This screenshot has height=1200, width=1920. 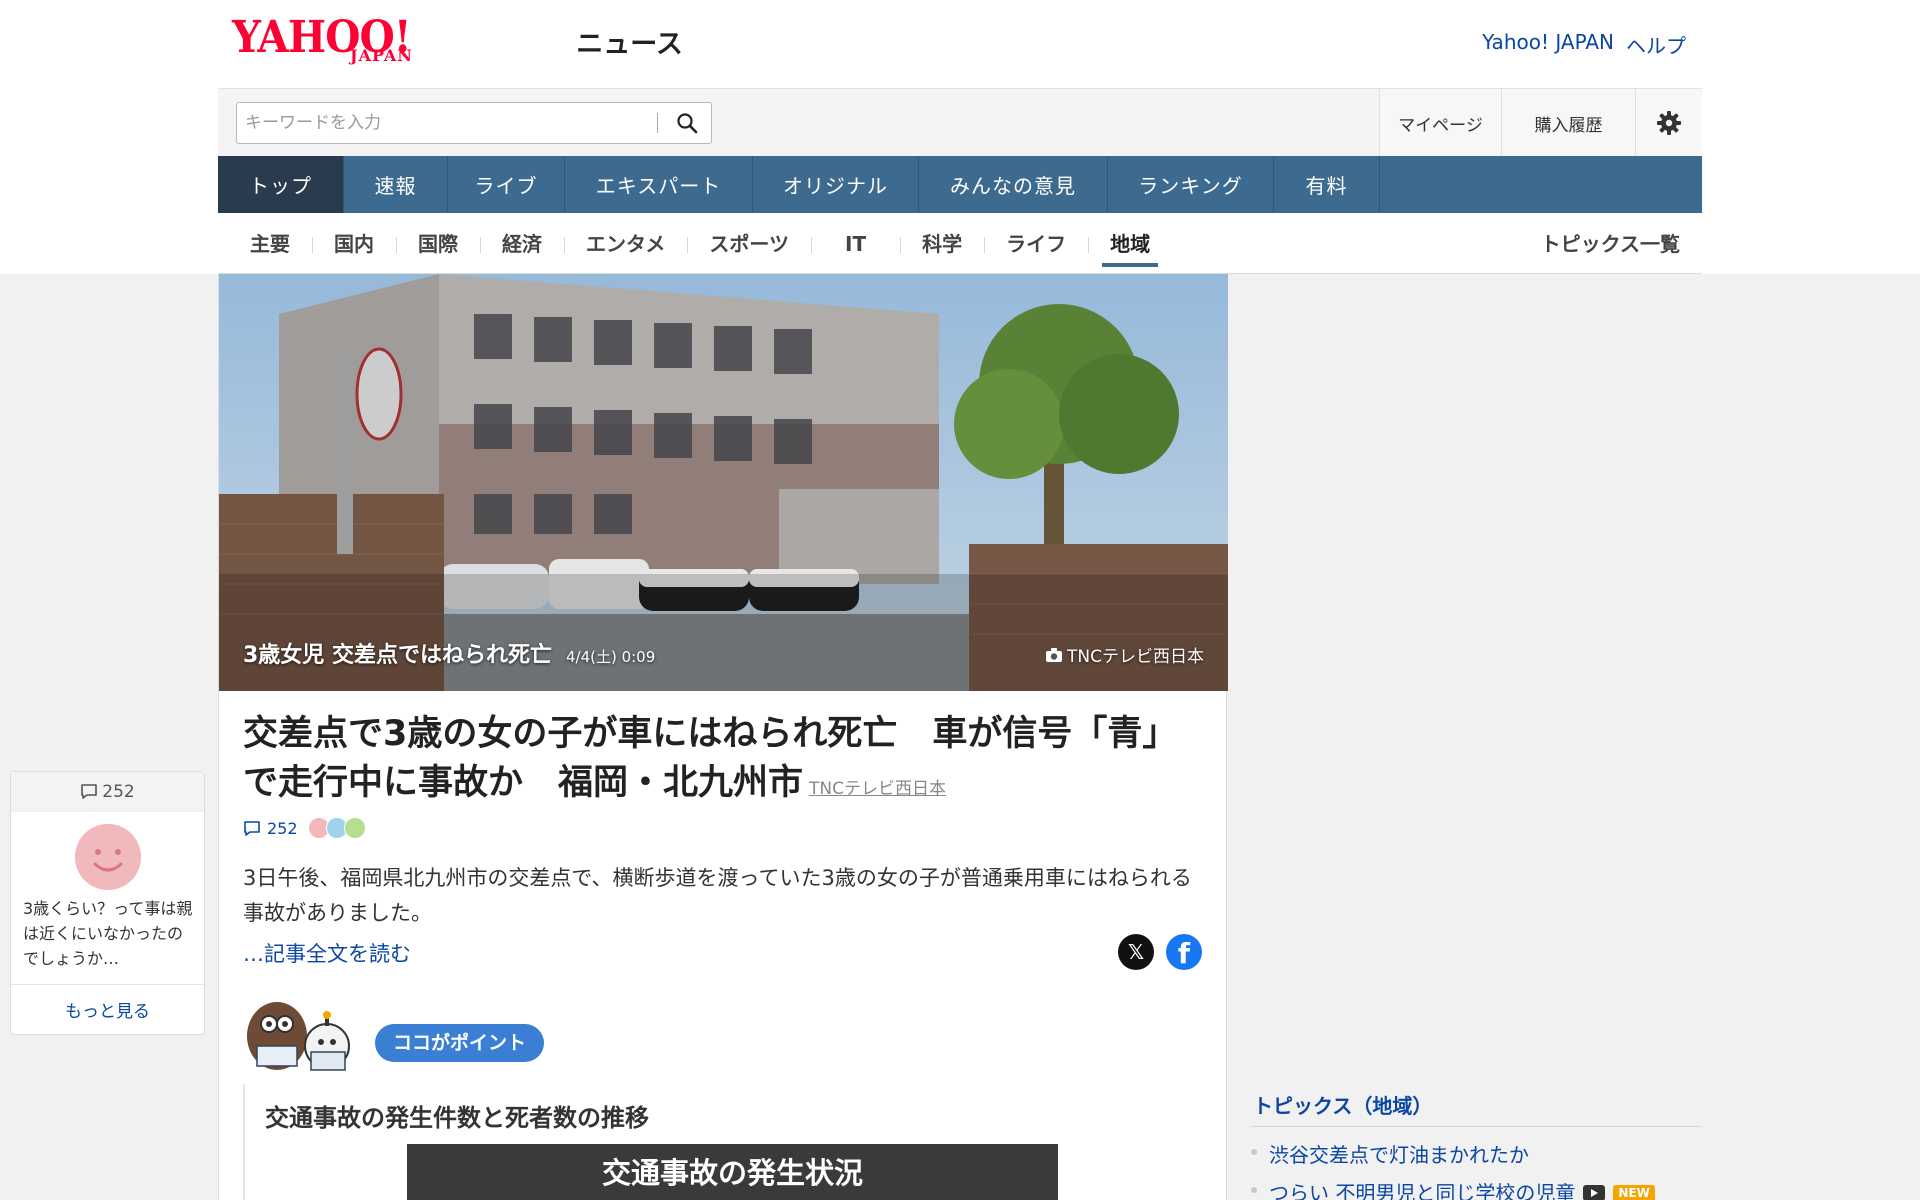 What do you see at coordinates (732, 1172) in the screenshot?
I see `infographic-banner: 交通事故の発生状況` at bounding box center [732, 1172].